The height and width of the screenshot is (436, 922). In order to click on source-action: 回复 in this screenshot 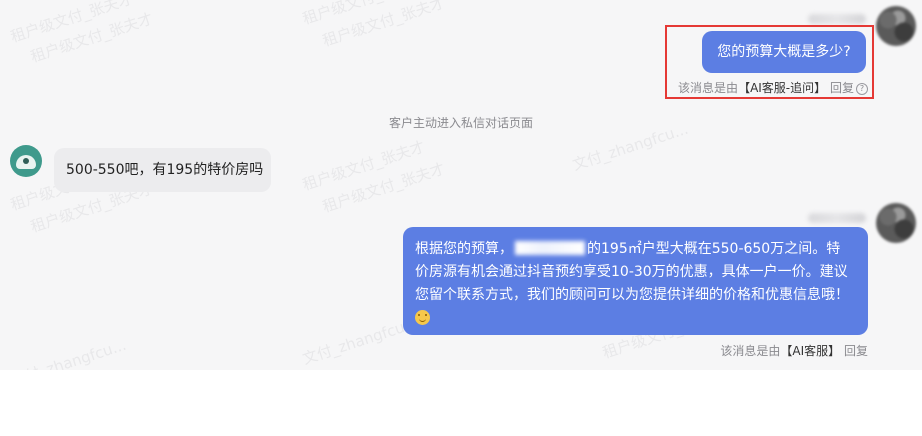, I will do `click(855, 351)`.